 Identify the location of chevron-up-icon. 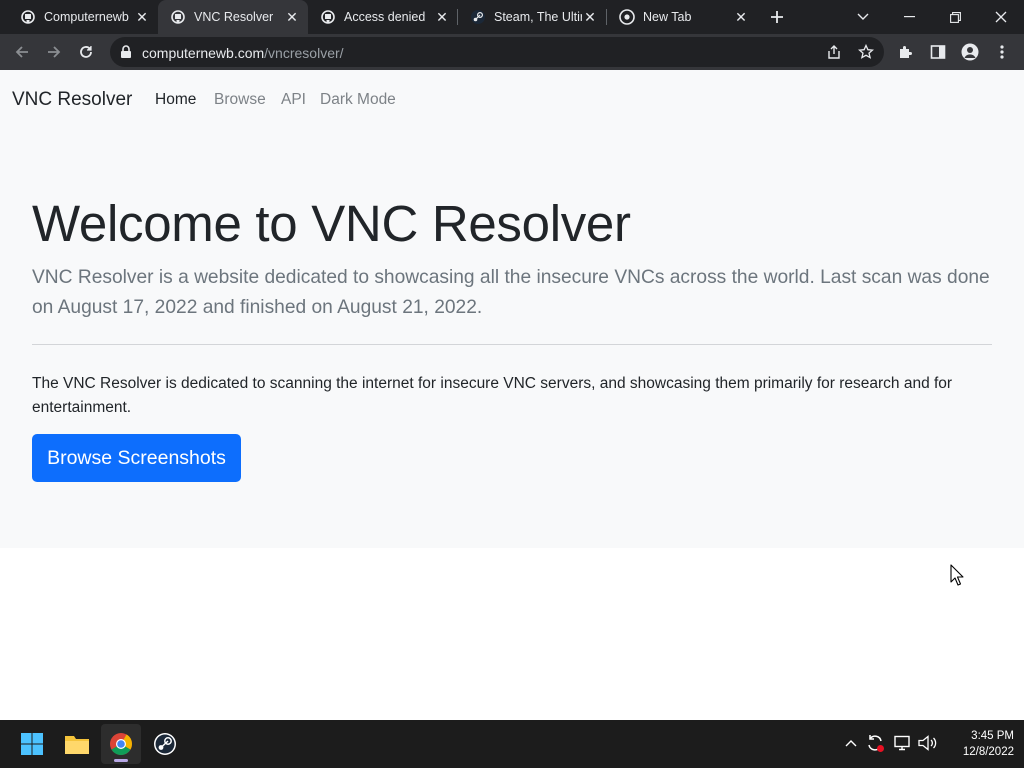
(851, 743).